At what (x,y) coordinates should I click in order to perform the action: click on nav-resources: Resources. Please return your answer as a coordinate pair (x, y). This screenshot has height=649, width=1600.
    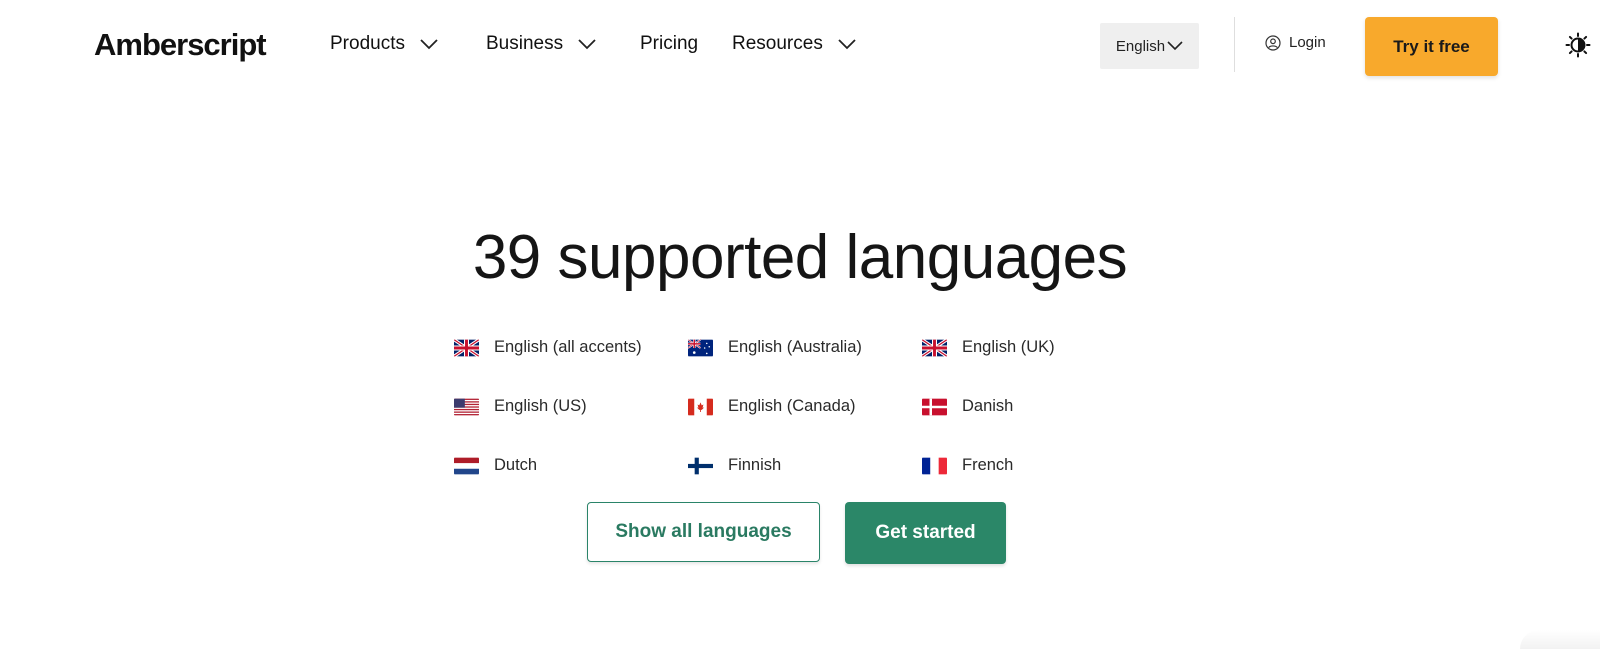
    Looking at the image, I should click on (794, 44).